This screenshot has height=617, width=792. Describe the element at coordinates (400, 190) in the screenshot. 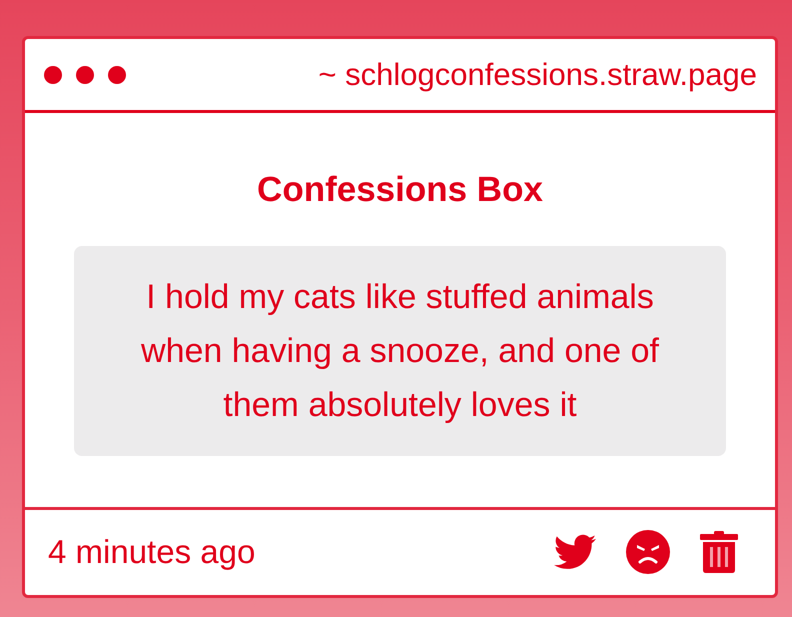

I see `box-title: Confessions Box` at that location.